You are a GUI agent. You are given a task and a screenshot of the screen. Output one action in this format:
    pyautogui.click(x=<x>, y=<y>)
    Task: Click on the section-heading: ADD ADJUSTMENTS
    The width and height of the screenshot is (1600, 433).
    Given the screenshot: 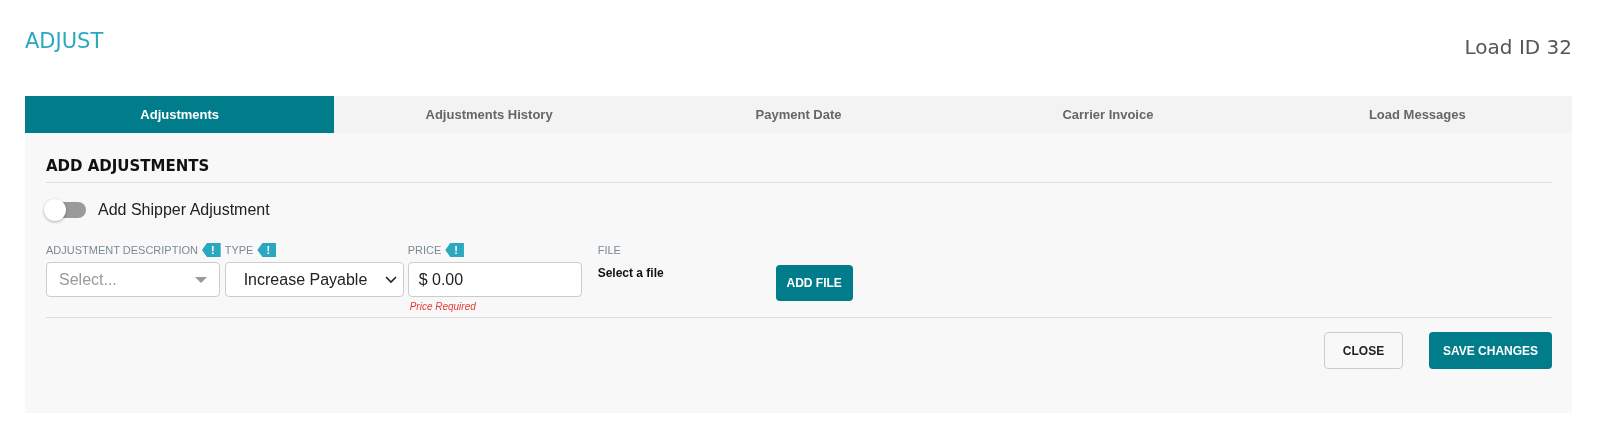 What is the action you would take?
    pyautogui.click(x=128, y=166)
    